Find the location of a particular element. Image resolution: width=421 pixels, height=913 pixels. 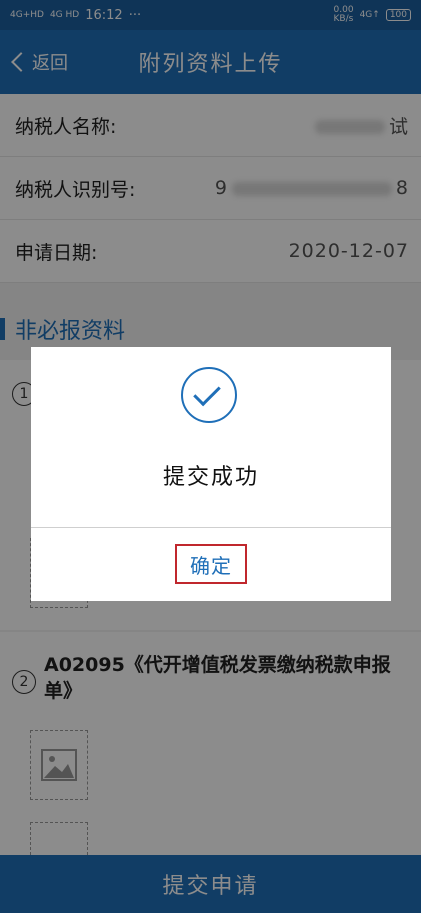

checkmark-icon is located at coordinates (209, 395).